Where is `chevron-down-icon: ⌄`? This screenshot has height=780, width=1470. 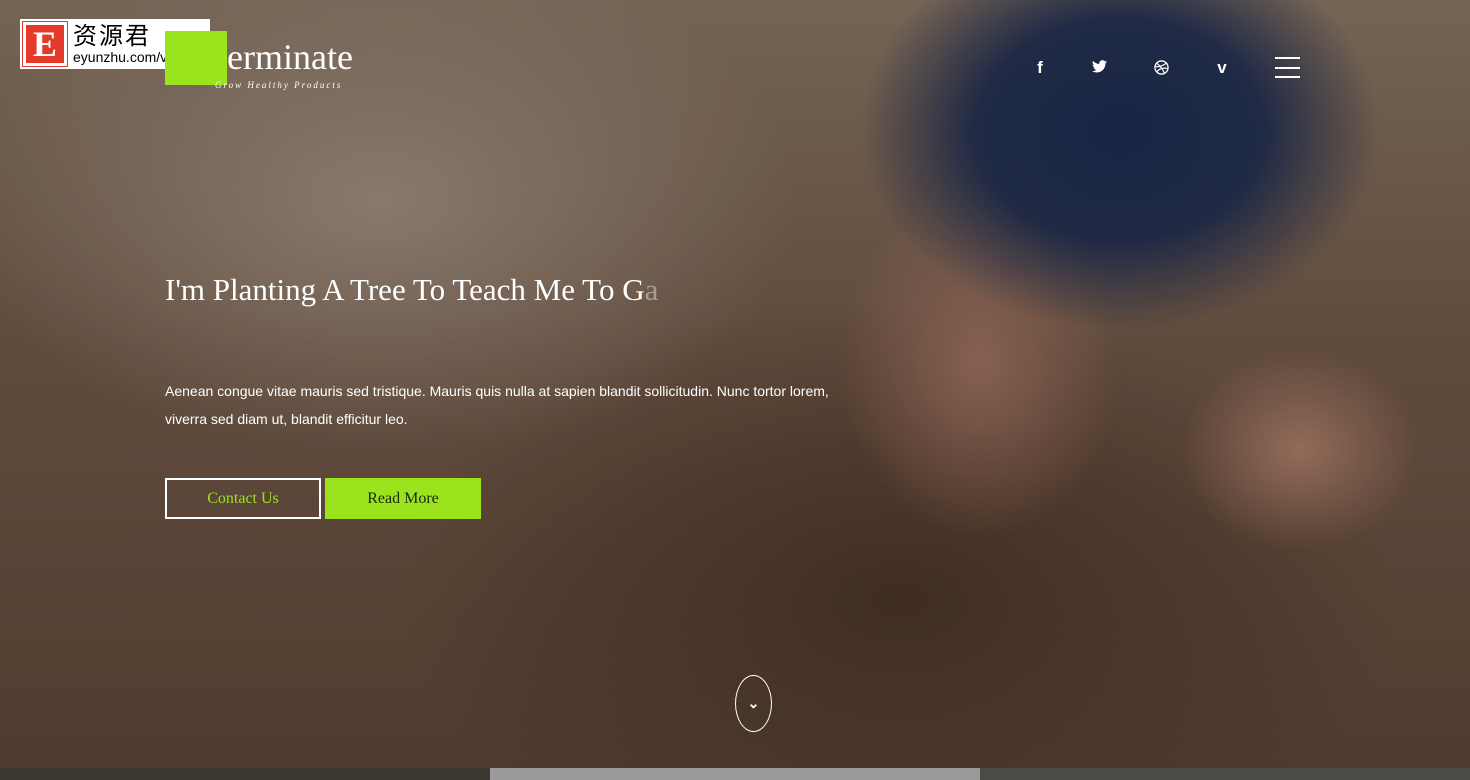
chevron-down-icon: ⌄ is located at coordinates (753, 703).